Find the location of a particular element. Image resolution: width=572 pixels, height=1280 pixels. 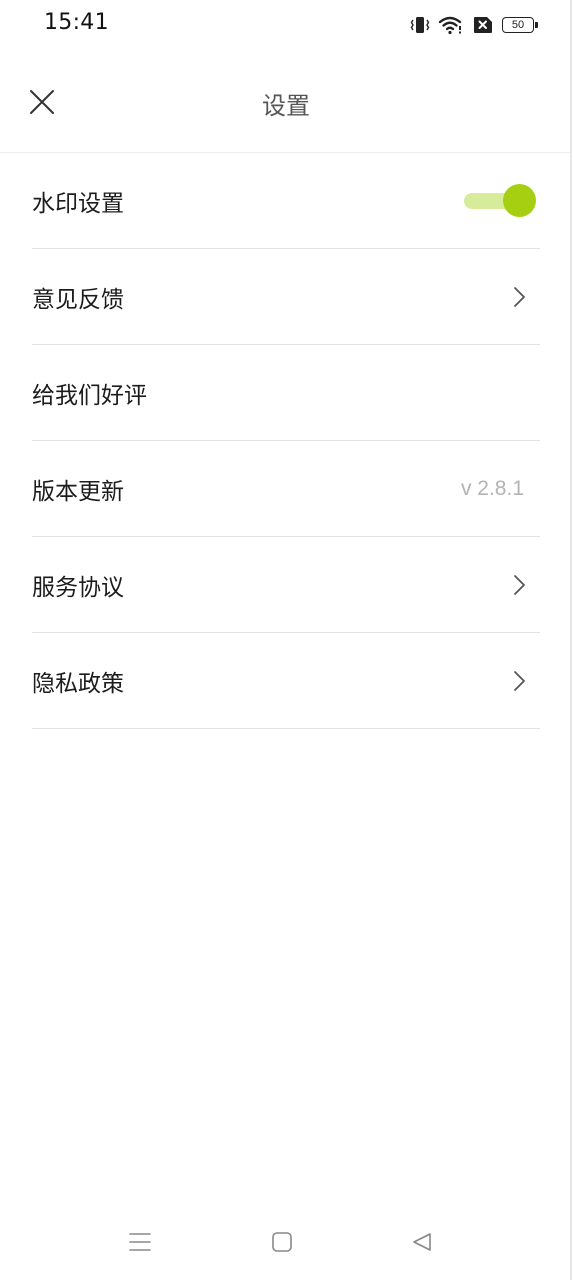

toggle-thumb is located at coordinates (519, 200).